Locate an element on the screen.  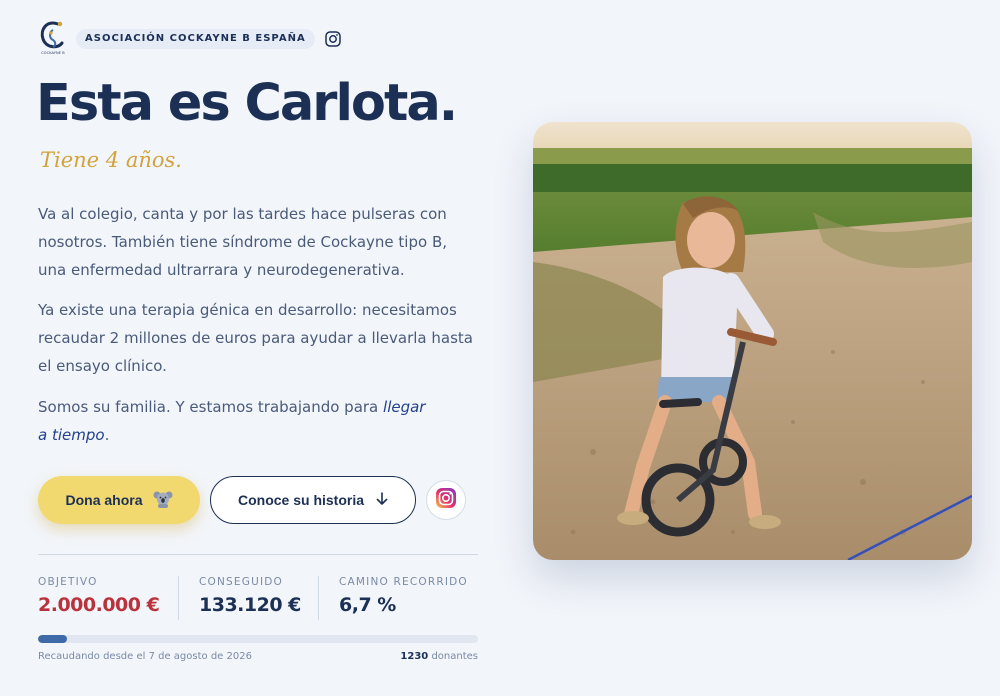
divider is located at coordinates (258, 554).